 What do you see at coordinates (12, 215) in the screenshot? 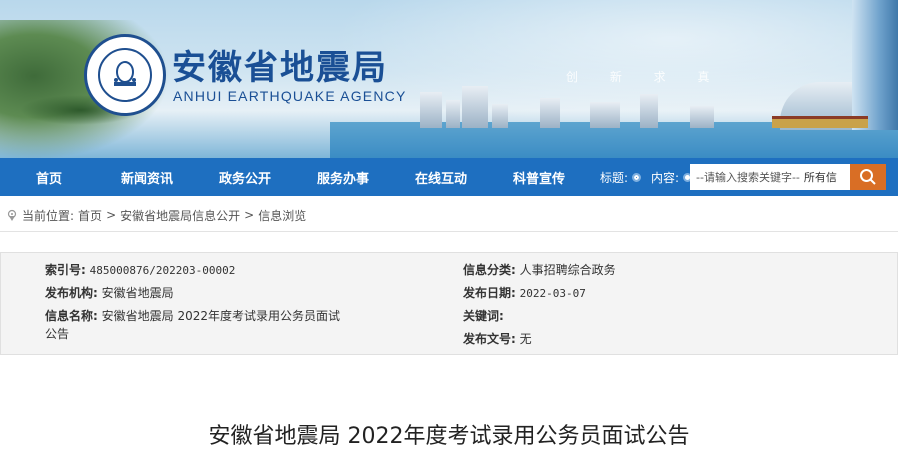
I see `location-pin-icon` at bounding box center [12, 215].